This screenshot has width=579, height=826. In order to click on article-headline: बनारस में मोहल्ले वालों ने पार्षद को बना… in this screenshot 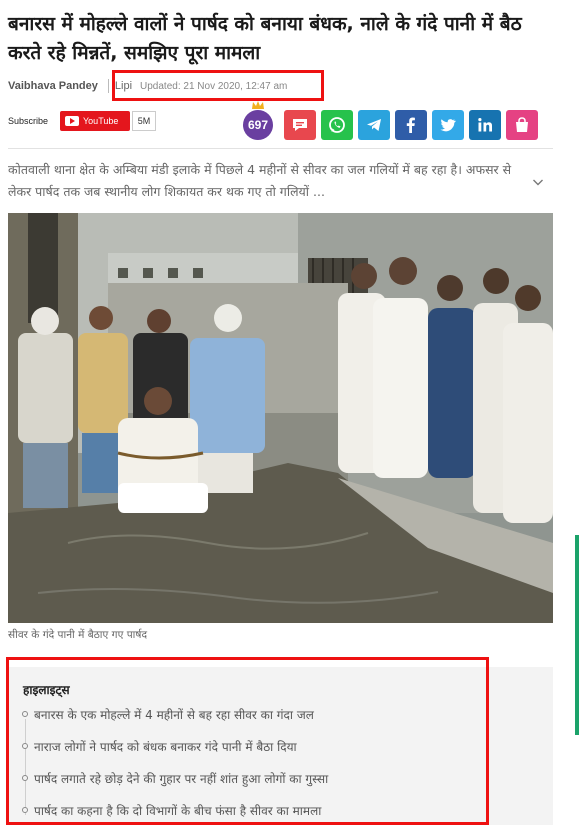, I will do `click(265, 38)`.